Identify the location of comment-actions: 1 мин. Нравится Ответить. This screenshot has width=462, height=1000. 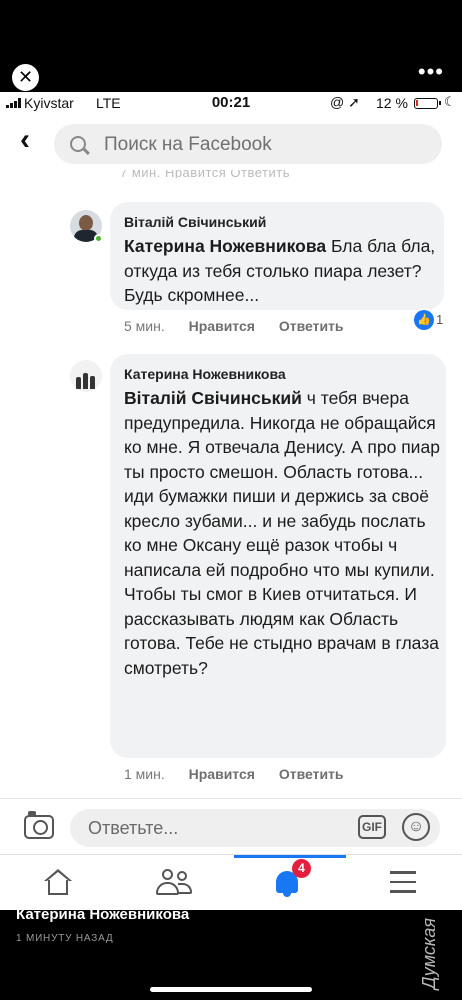
(244, 774).